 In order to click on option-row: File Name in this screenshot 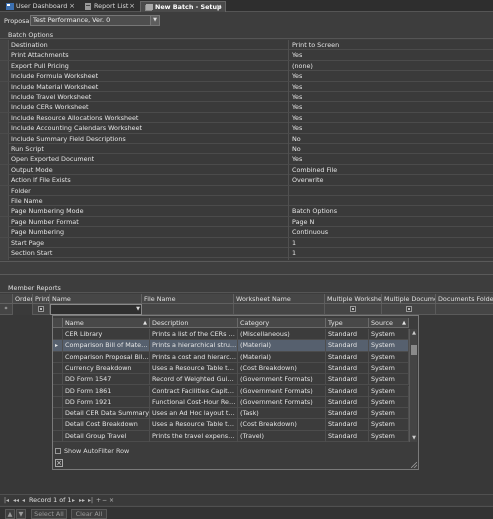, I will do `click(246, 201)`.